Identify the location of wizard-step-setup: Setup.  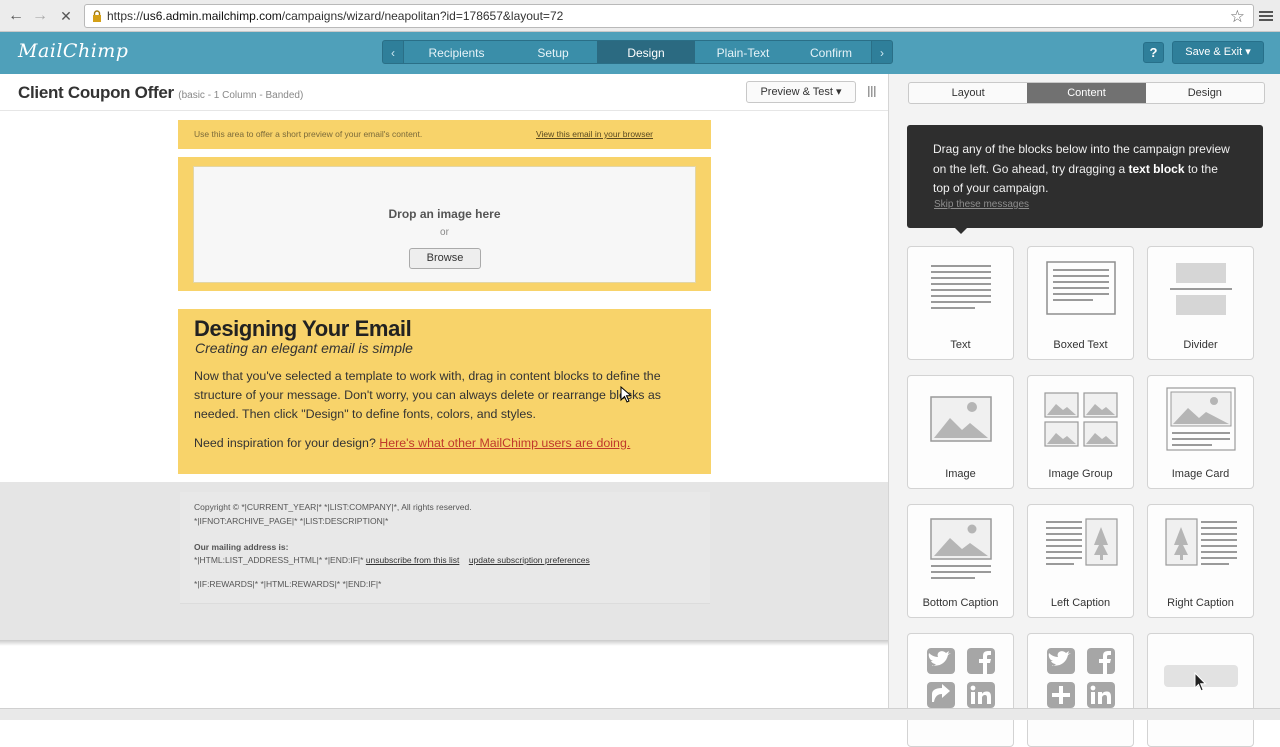
(553, 52).